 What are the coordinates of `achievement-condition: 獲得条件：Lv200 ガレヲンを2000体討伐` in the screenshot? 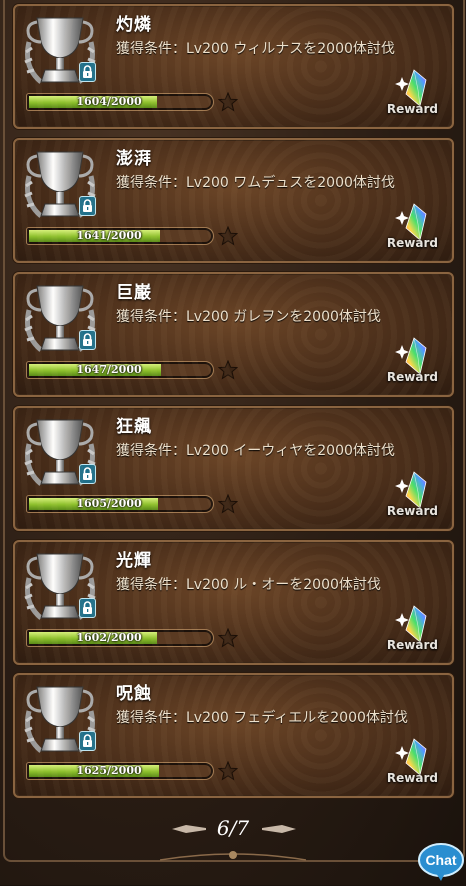 It's located at (248, 317).